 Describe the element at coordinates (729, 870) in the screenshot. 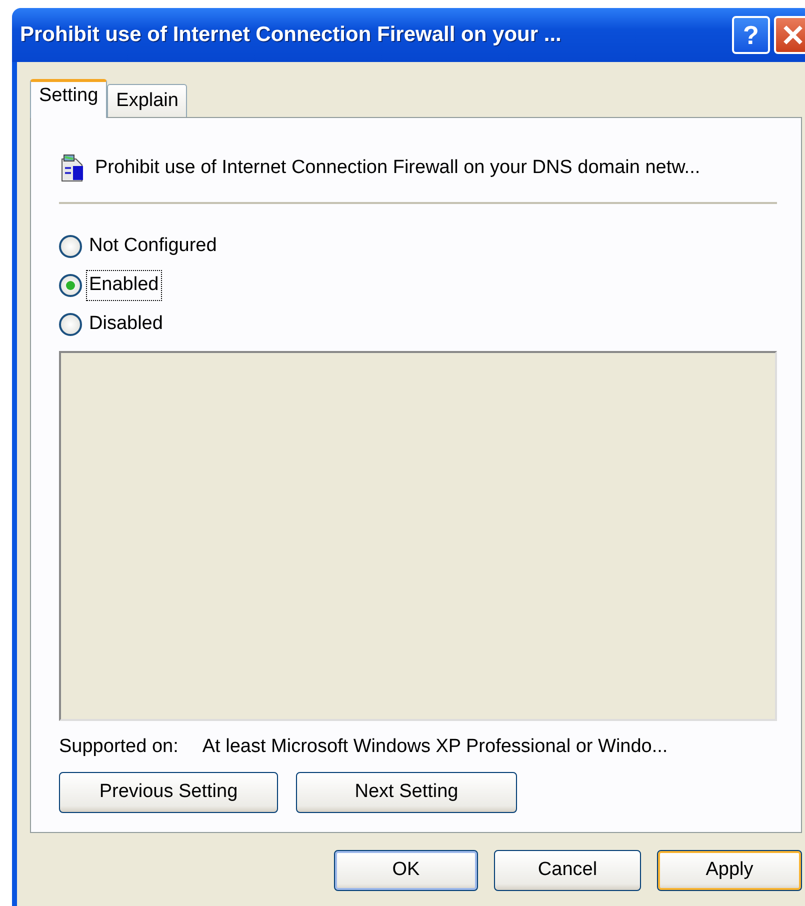

I see `dialog-button: Apply` at that location.